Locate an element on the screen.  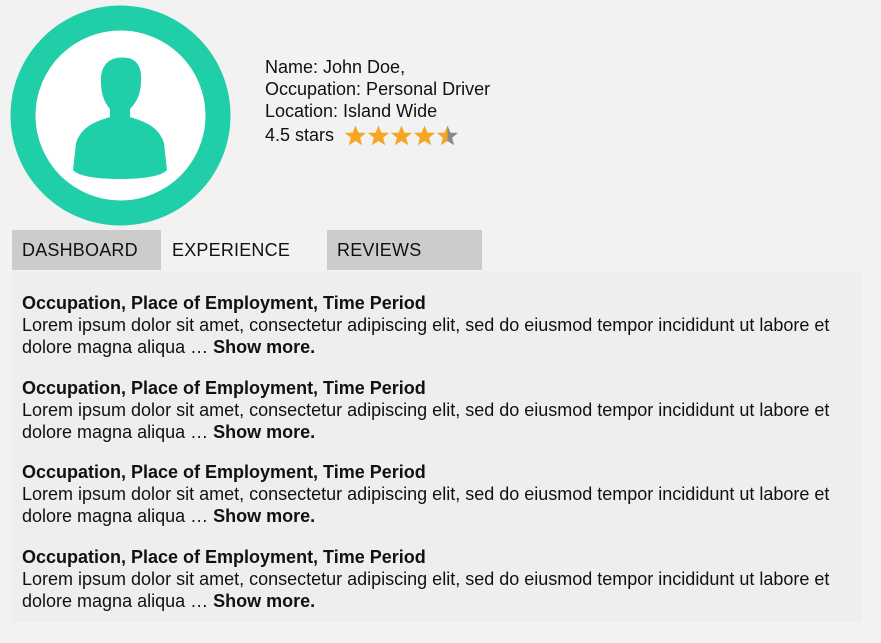
profile-name: Name: John Doe, is located at coordinates (335, 67).